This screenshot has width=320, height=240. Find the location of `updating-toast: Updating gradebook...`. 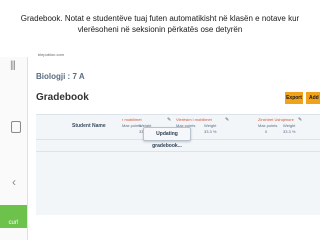

updating-toast: Updating gradebook... is located at coordinates (167, 138).